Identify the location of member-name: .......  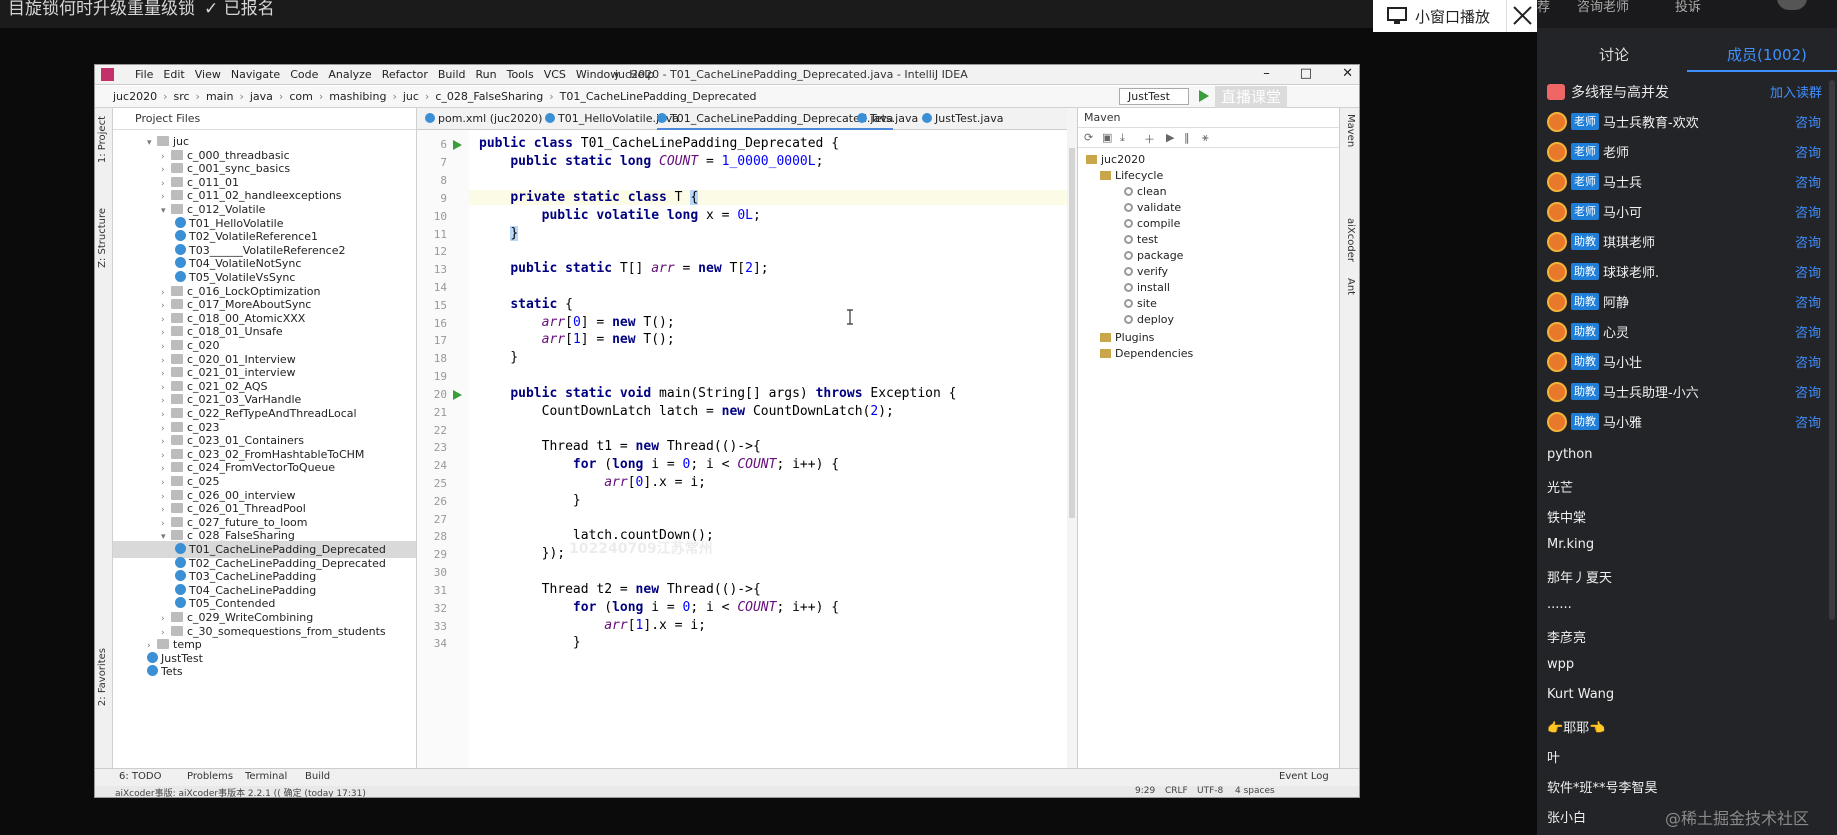
(1559, 604).